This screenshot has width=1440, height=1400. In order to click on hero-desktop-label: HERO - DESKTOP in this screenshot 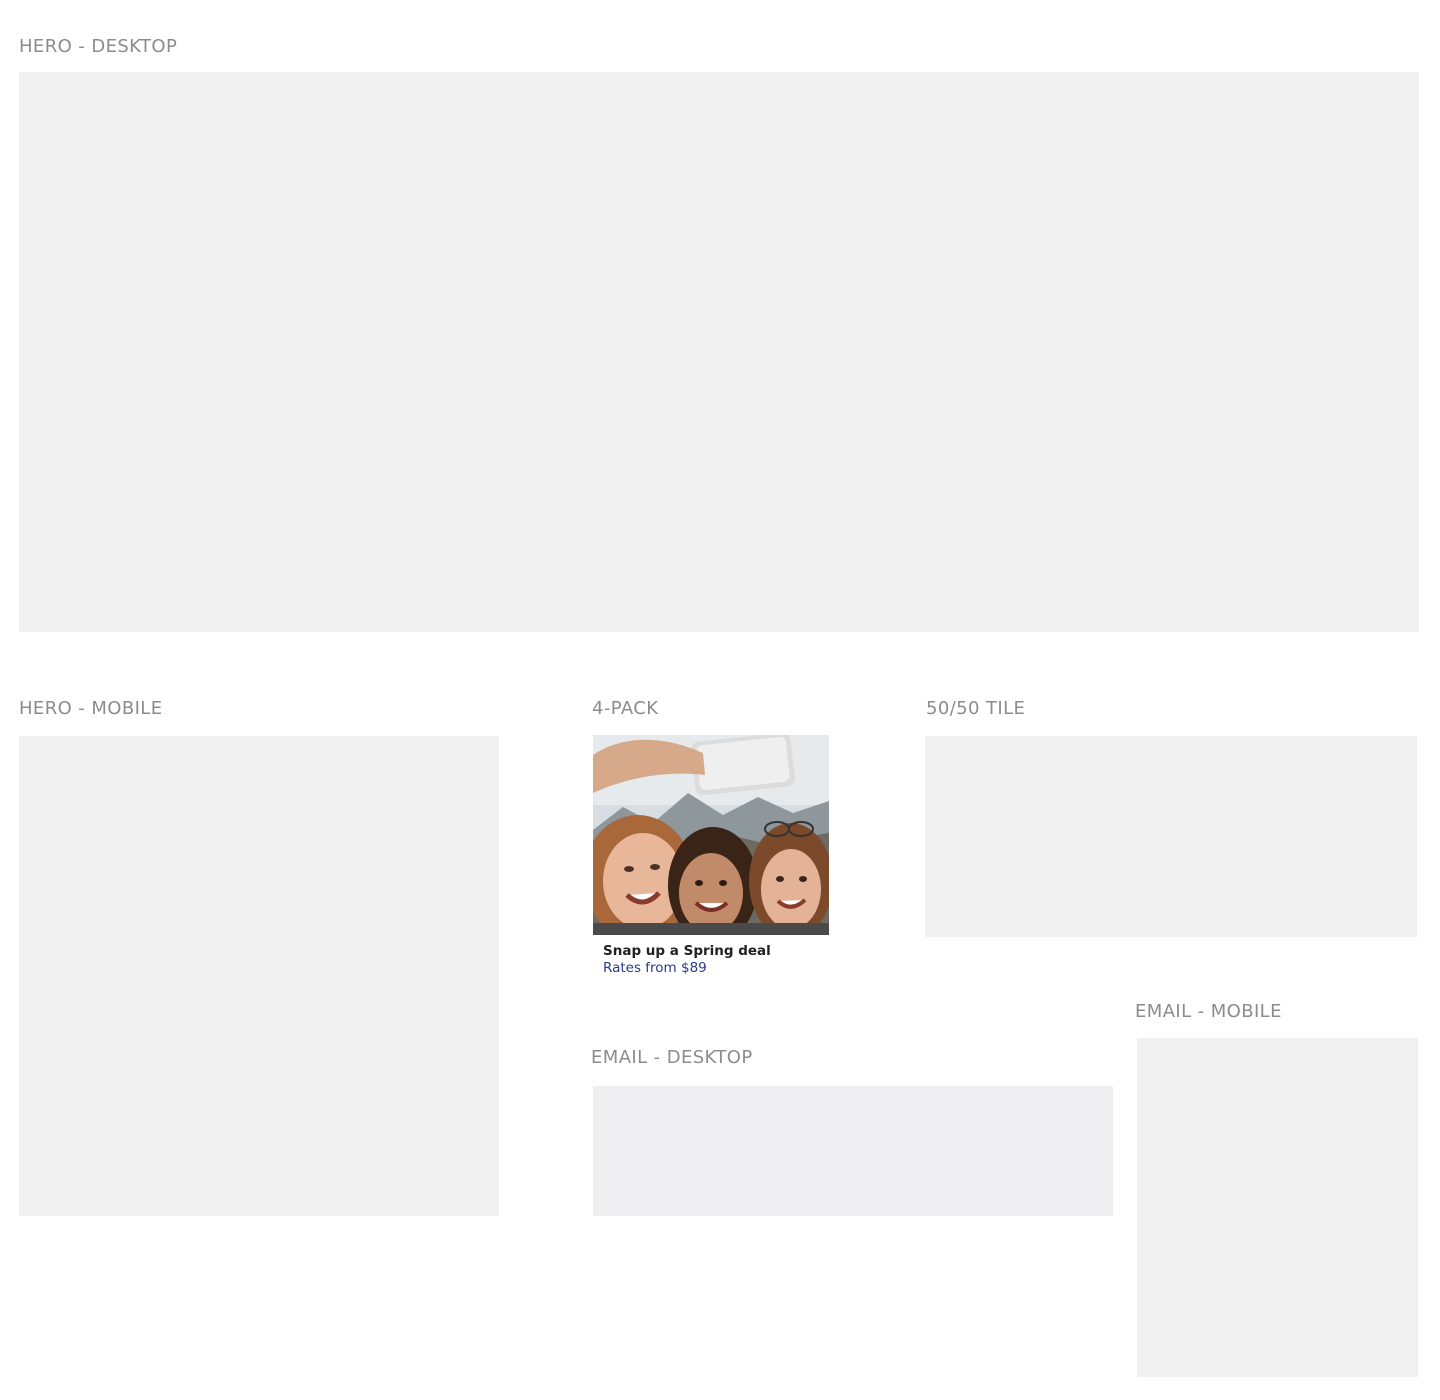, I will do `click(98, 46)`.